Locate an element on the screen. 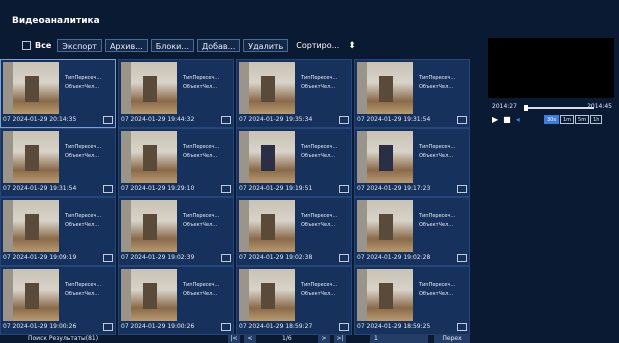 The image size is (619, 343). next-page-button: > is located at coordinates (324, 338).